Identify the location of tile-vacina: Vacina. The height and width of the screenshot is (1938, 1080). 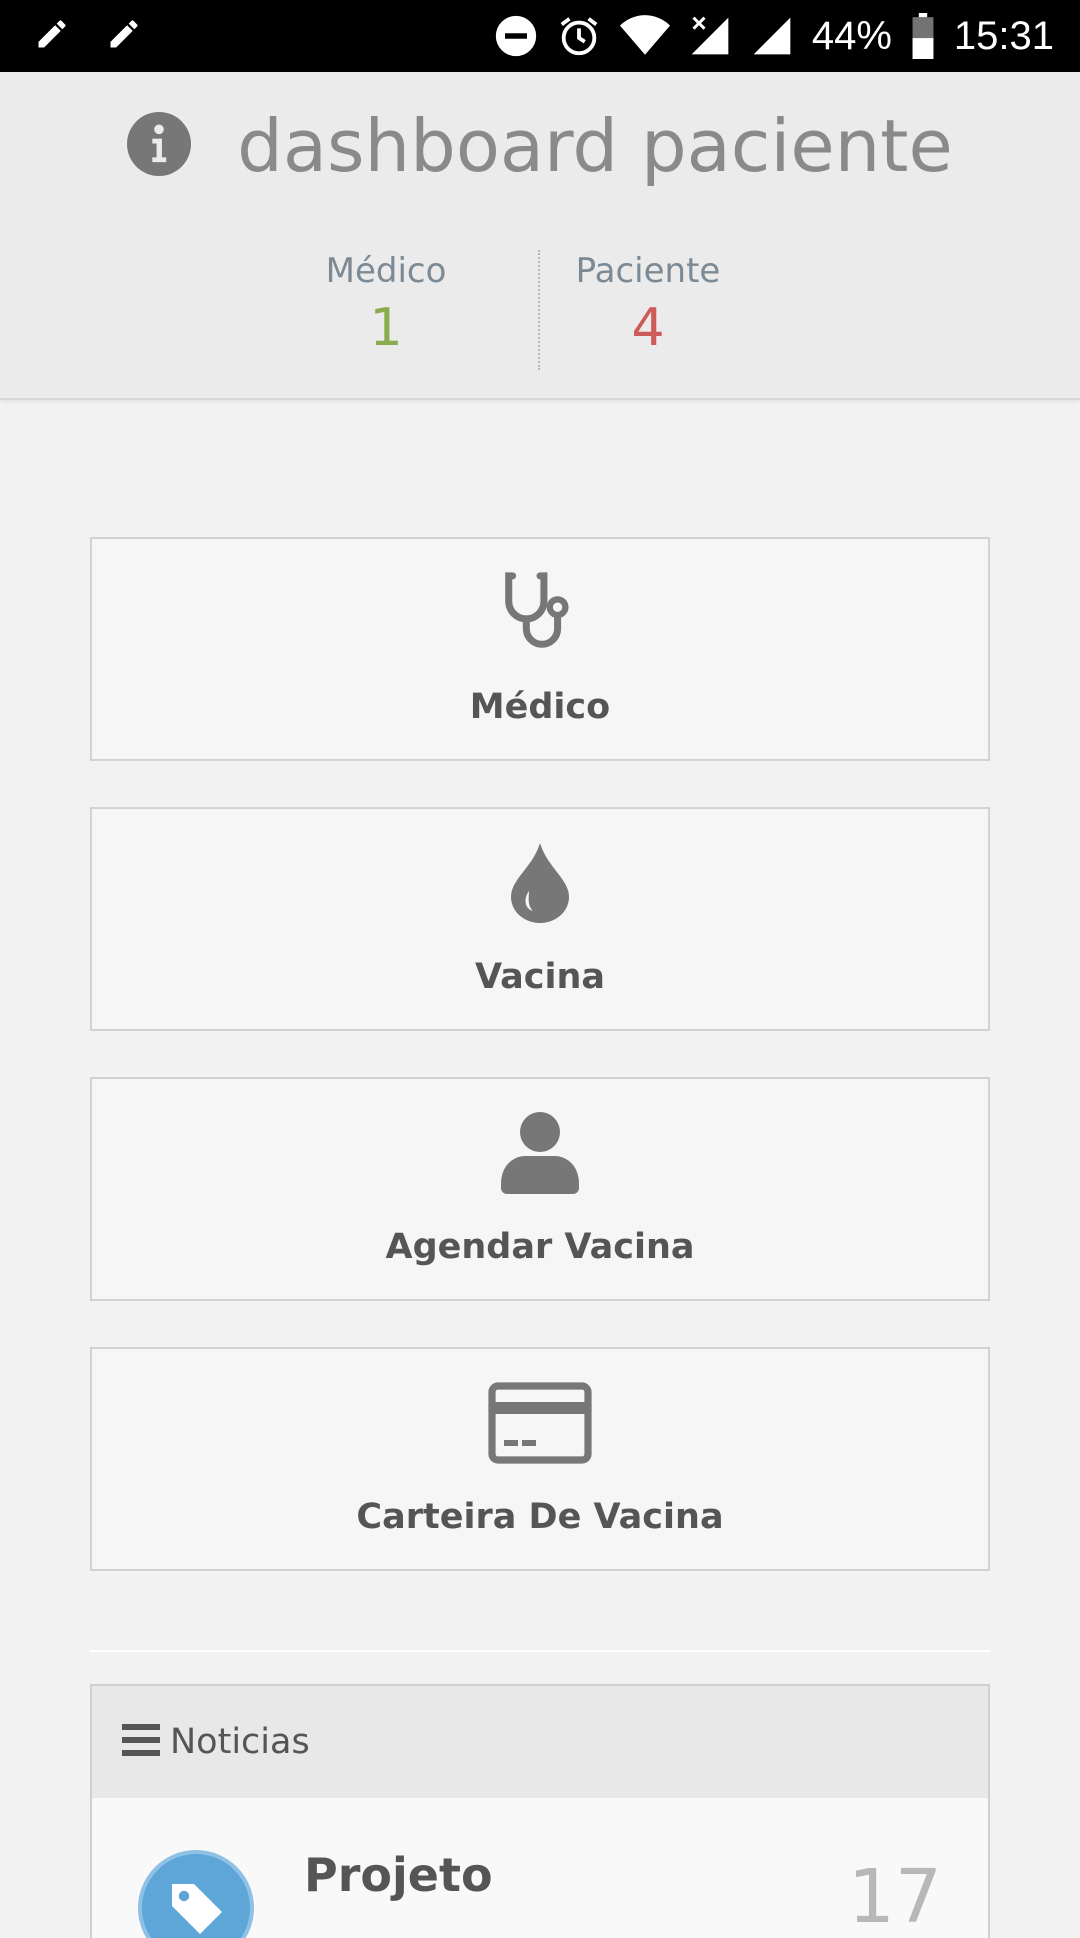
(540, 919).